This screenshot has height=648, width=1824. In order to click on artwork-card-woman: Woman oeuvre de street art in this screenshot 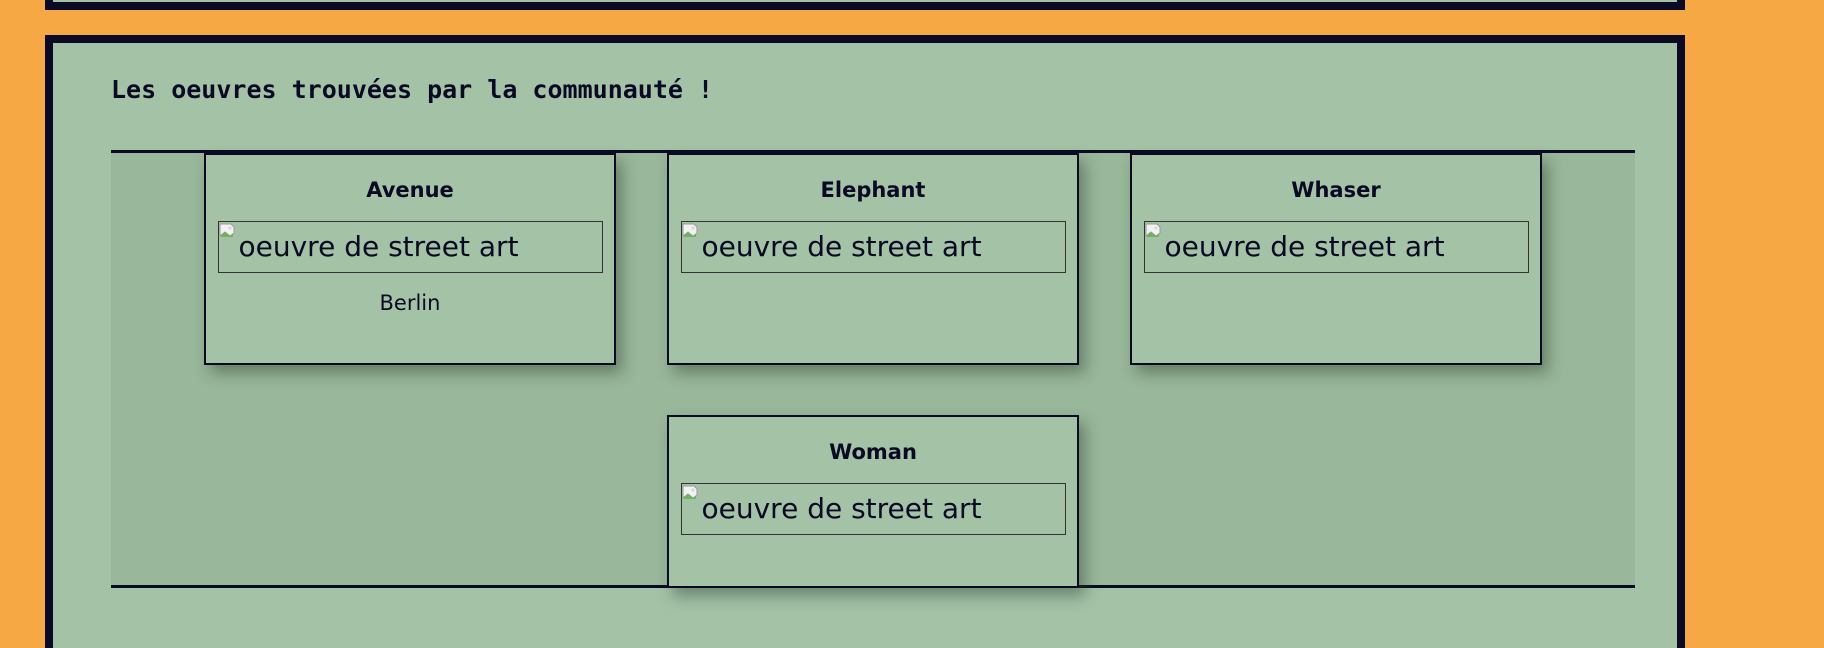, I will do `click(873, 501)`.